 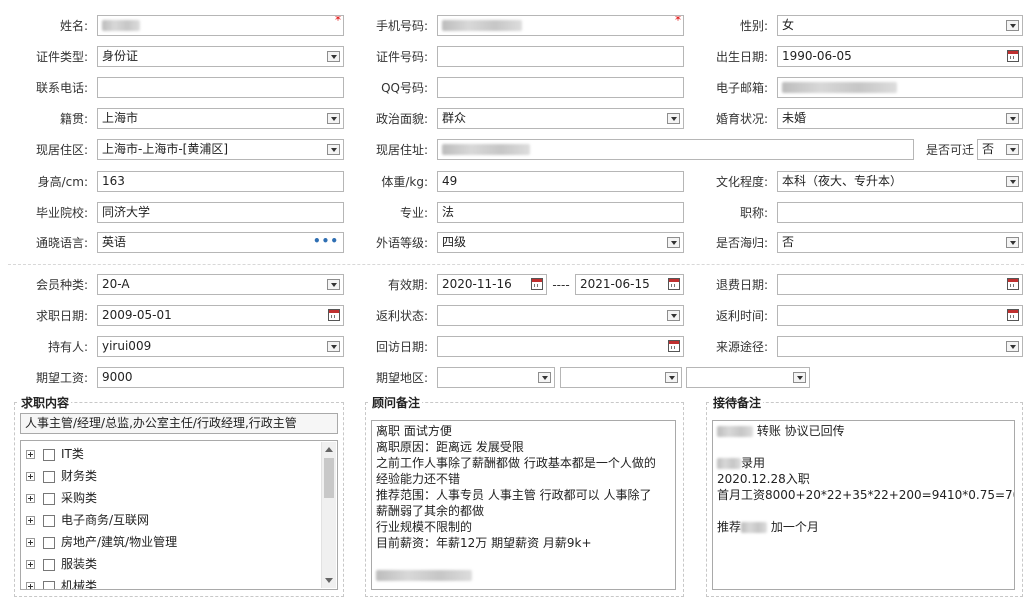 I want to click on expected-region-city-select, so click(x=621, y=377).